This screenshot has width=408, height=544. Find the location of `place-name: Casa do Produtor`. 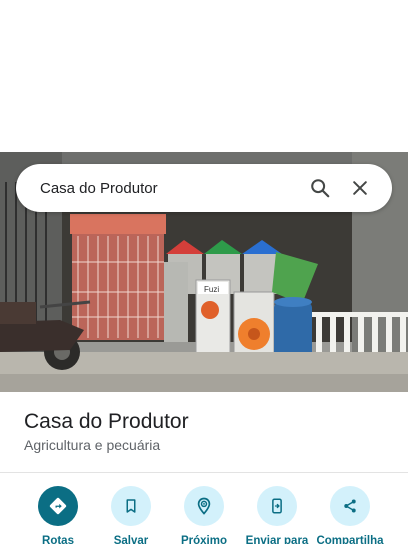

place-name: Casa do Produtor is located at coordinates (106, 421).